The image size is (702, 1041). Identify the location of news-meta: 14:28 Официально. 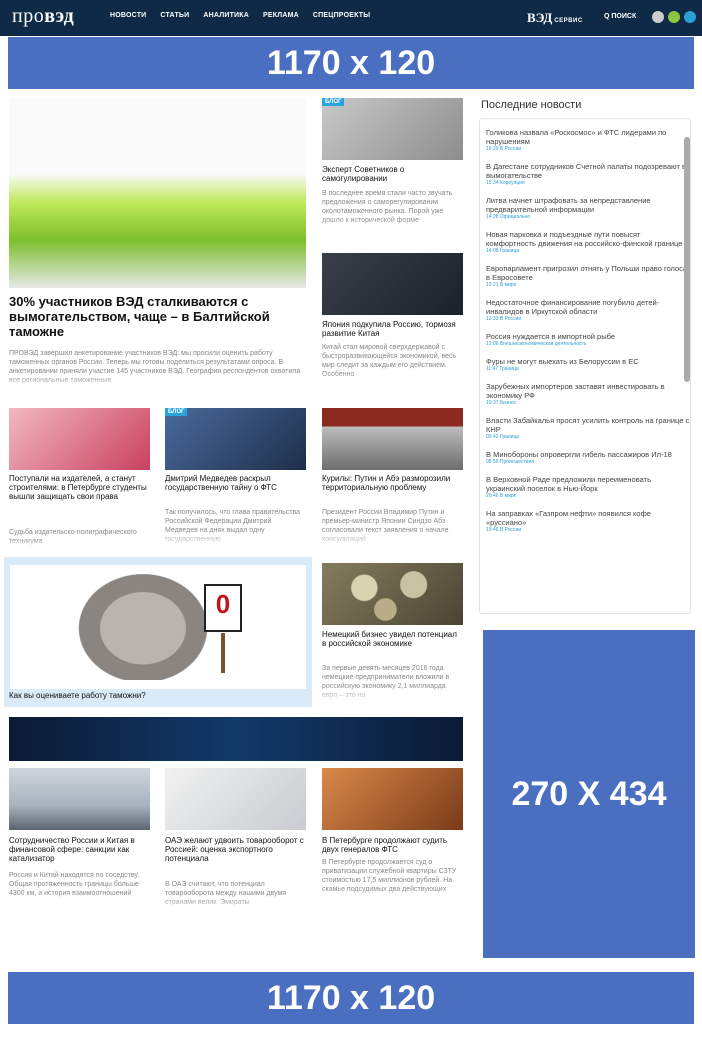
(508, 217).